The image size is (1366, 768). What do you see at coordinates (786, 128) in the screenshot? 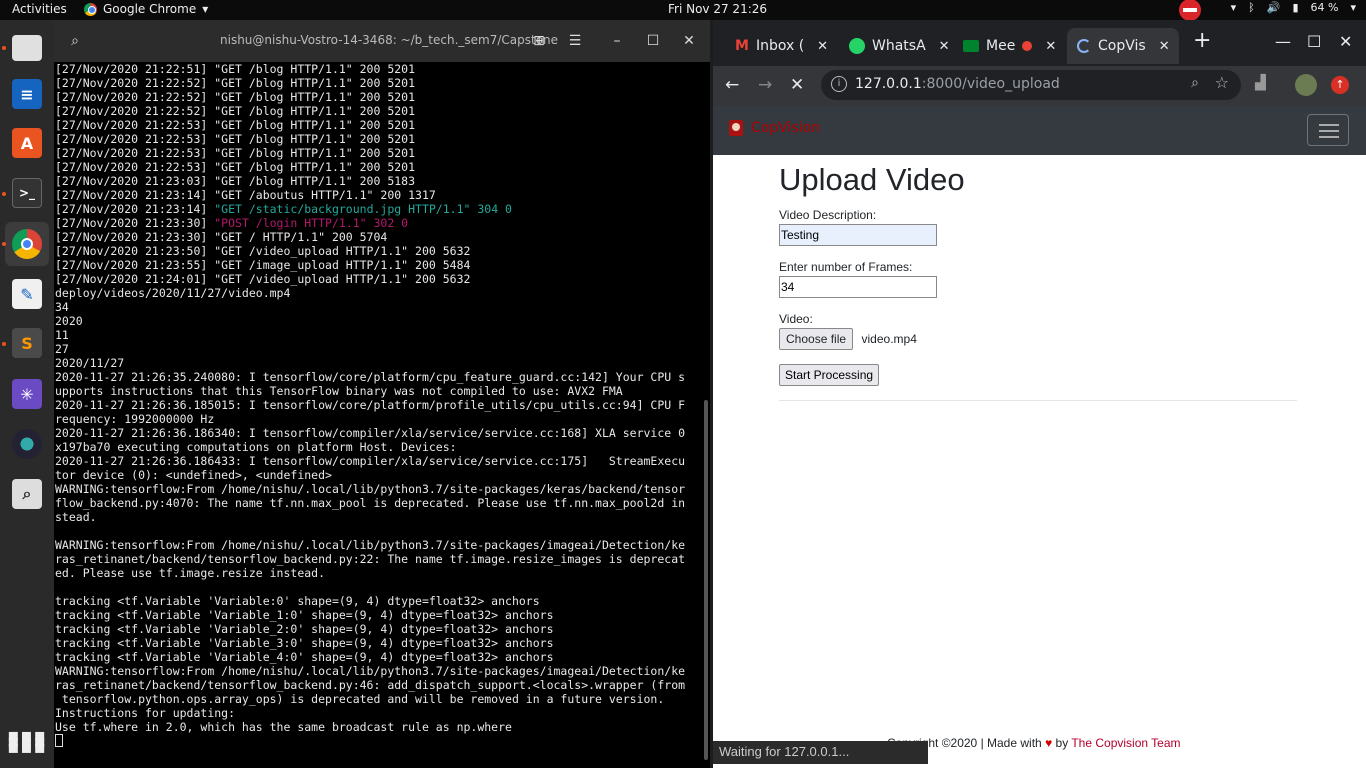
I see `brand-text: CopVision` at bounding box center [786, 128].